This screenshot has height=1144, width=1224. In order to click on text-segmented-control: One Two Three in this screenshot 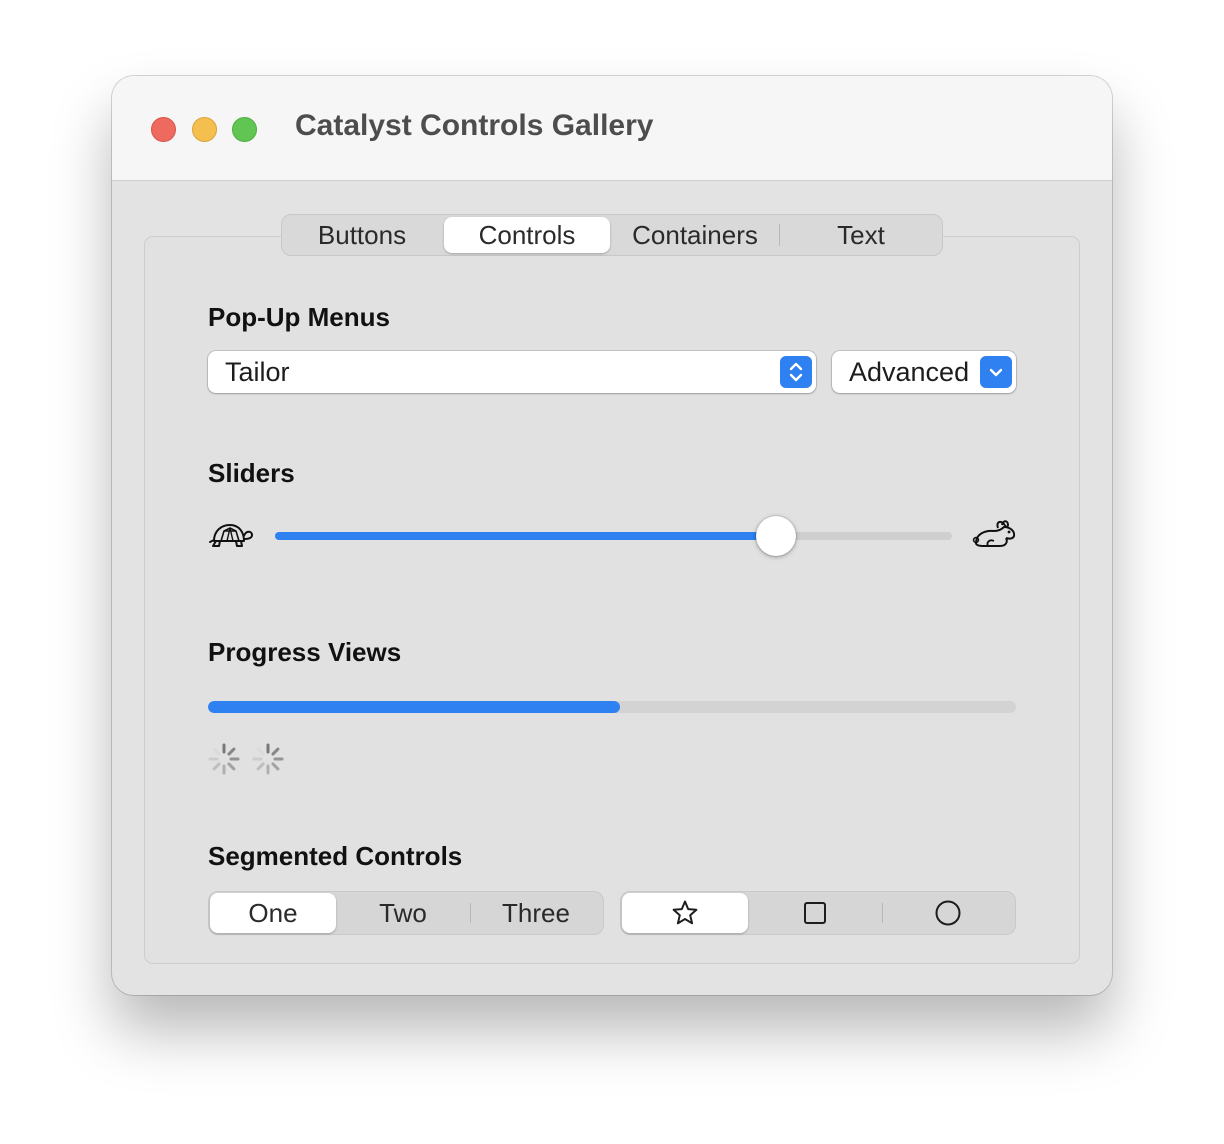, I will do `click(406, 913)`.